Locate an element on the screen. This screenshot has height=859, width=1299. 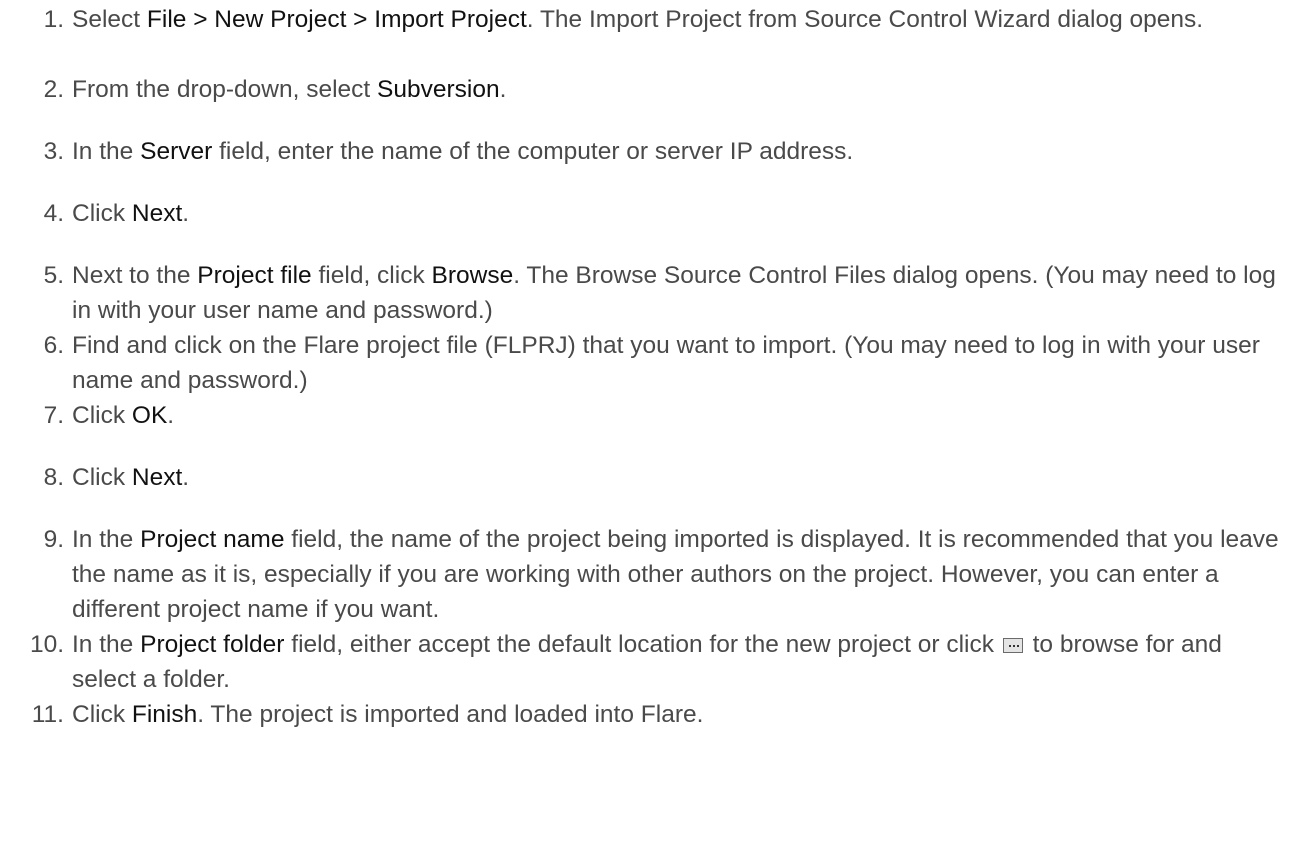
ui-term: OK is located at coordinates (149, 415).